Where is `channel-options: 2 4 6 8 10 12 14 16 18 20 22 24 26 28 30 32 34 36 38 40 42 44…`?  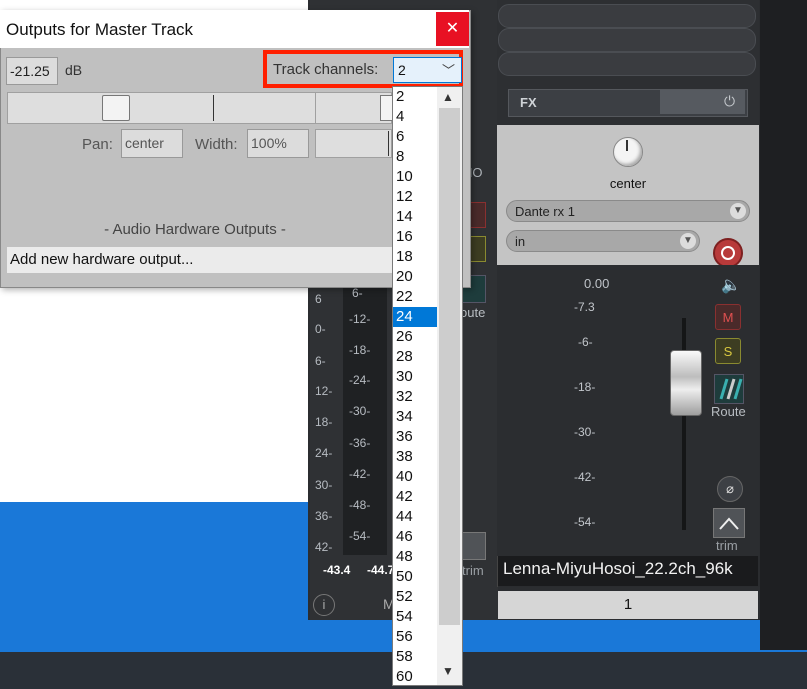 channel-options: 2 4 6 8 10 12 14 16 18 20 22 24 26 28 30 32 34 36 38 40 42 44… is located at coordinates (415, 387).